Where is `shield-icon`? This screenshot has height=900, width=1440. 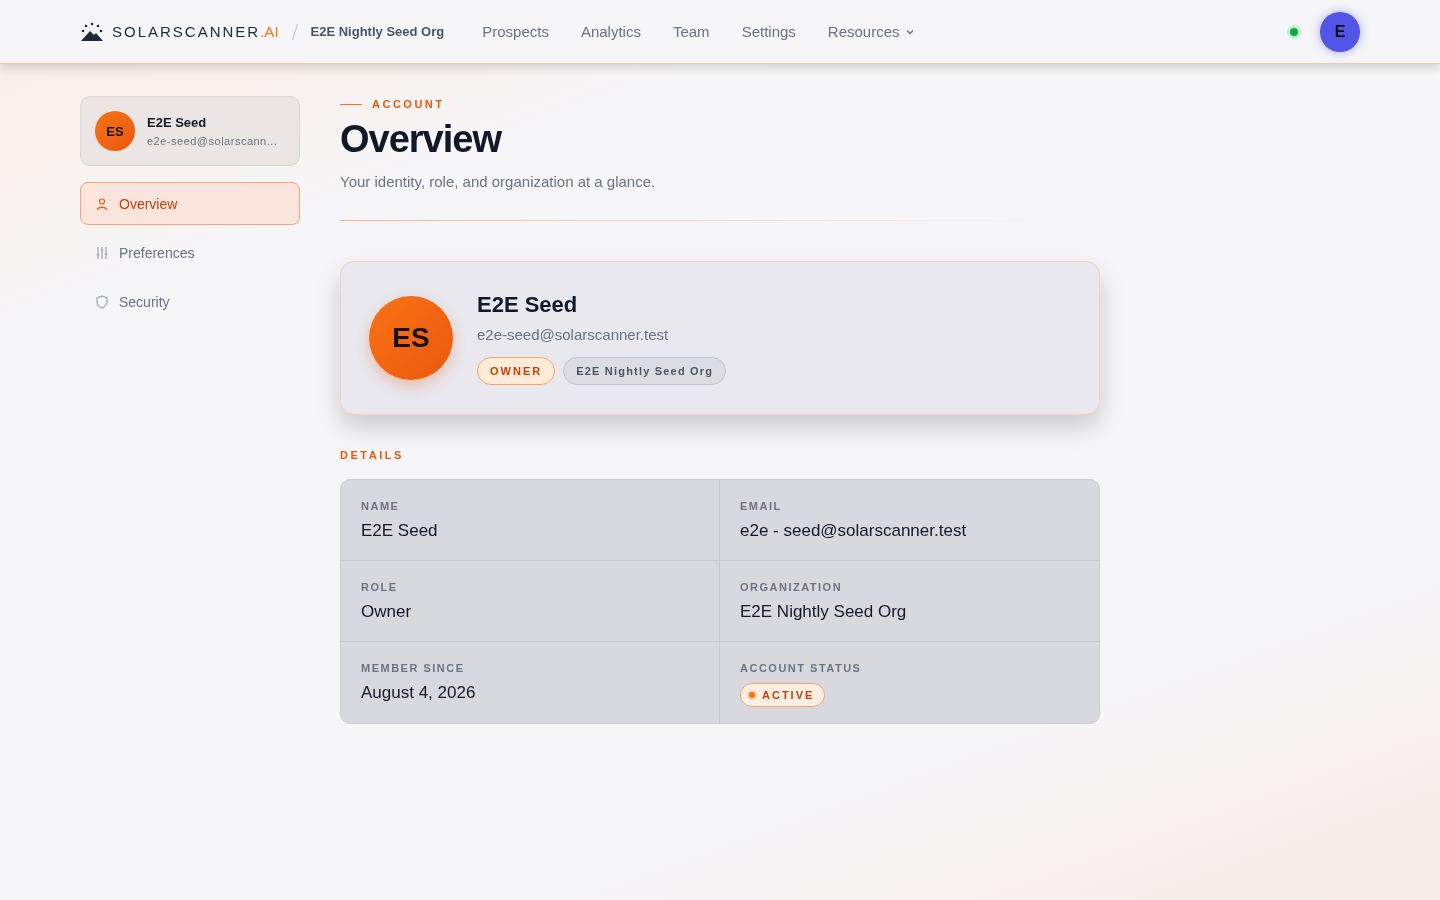 shield-icon is located at coordinates (102, 301).